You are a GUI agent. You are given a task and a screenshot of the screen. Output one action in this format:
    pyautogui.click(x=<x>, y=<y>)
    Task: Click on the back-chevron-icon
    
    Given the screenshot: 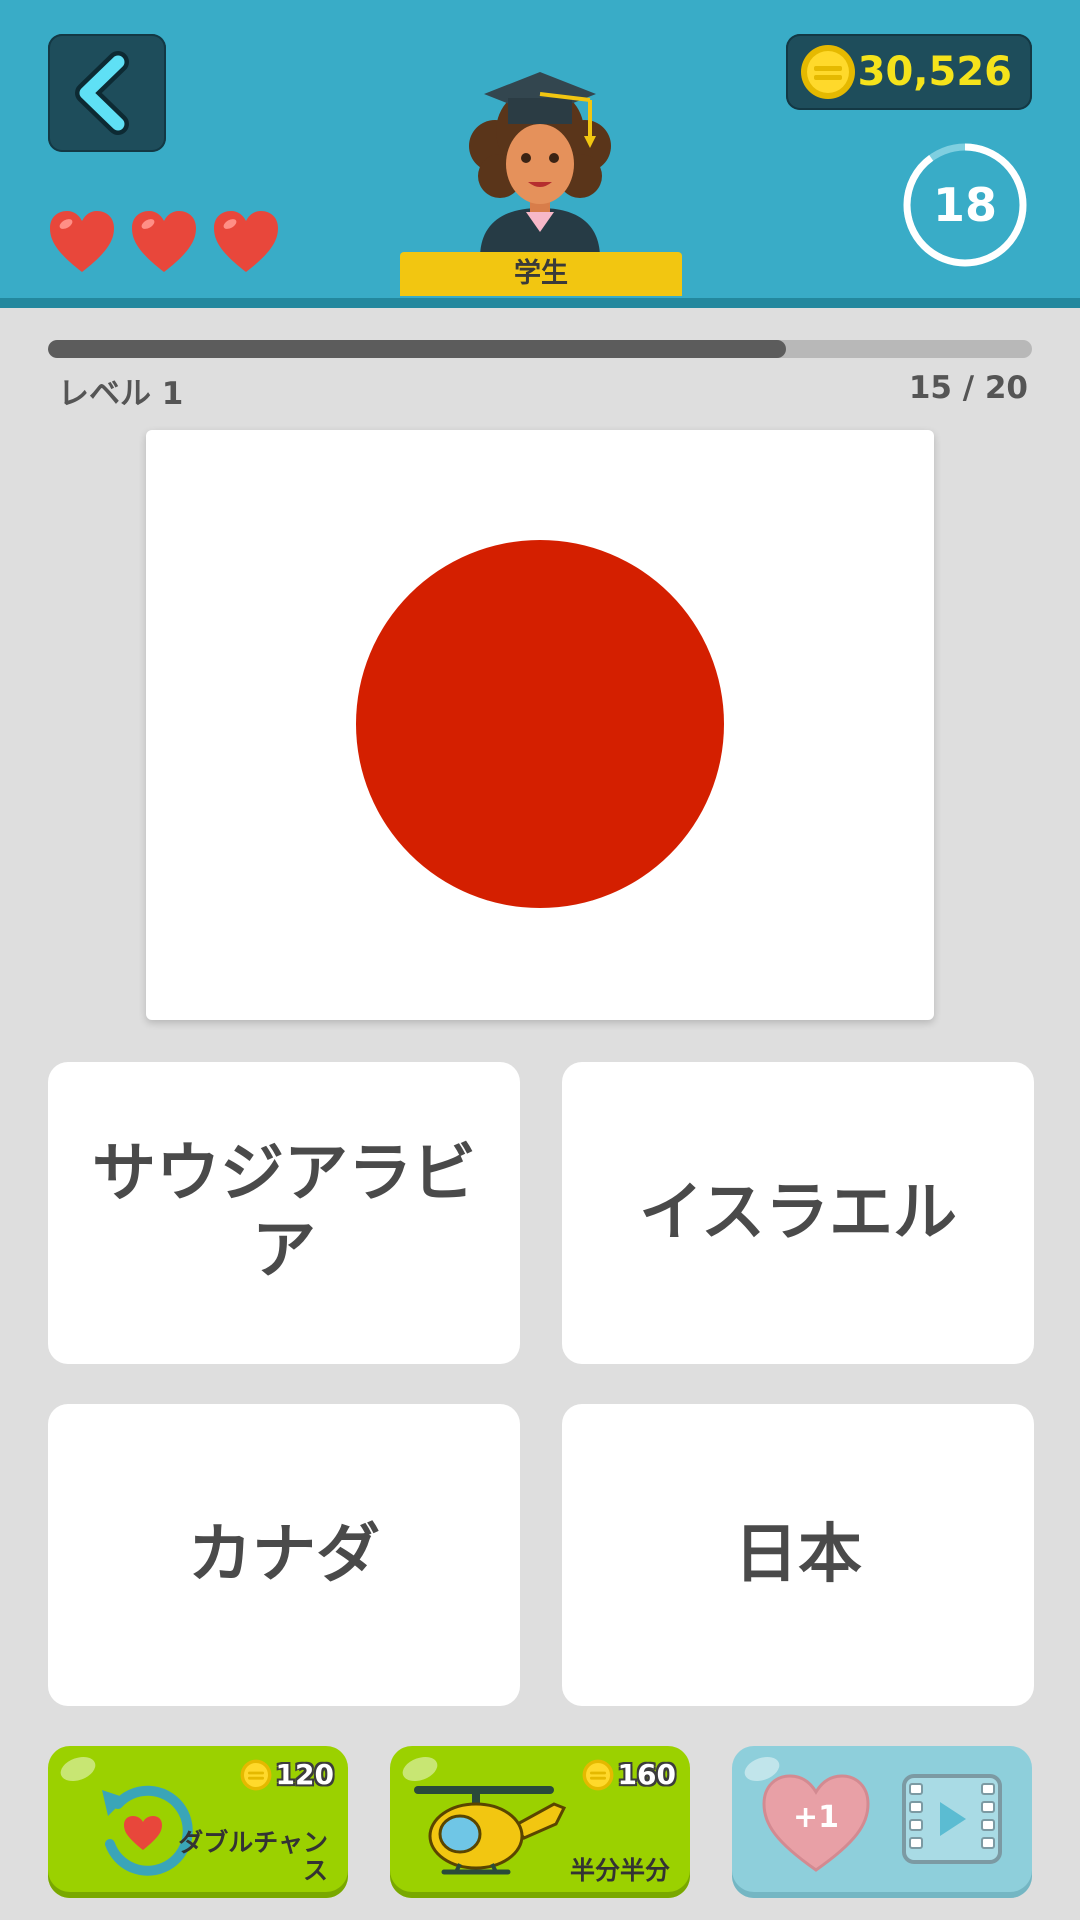 What is the action you would take?
    pyautogui.click(x=102, y=93)
    